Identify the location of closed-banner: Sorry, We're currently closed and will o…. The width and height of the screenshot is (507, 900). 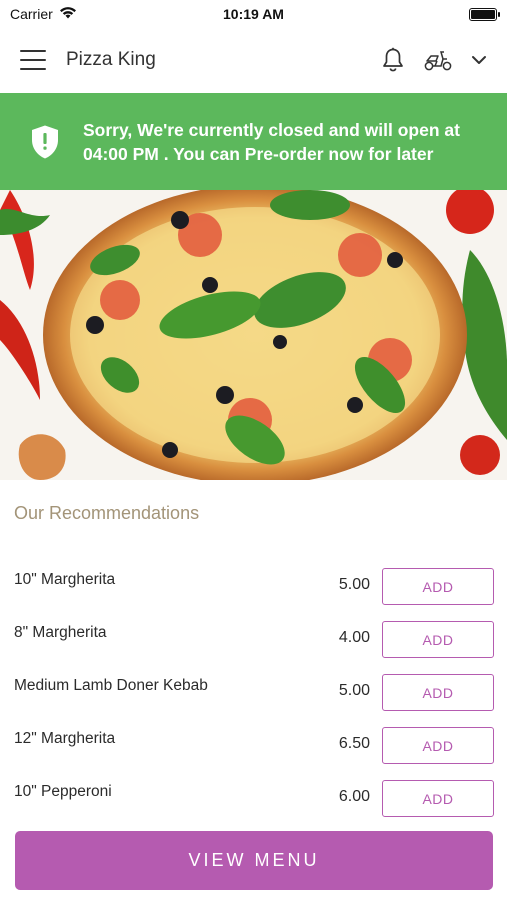
(253, 141).